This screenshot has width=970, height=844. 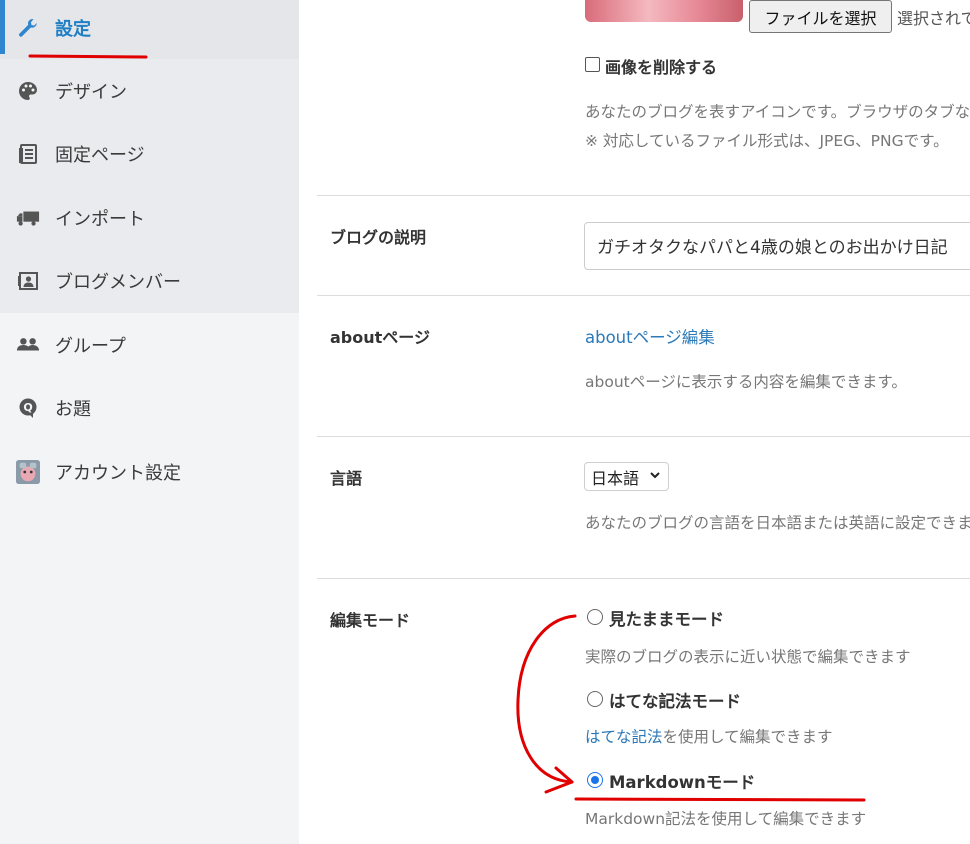 What do you see at coordinates (91, 92) in the screenshot?
I see `sidebar-item-label: デザイン` at bounding box center [91, 92].